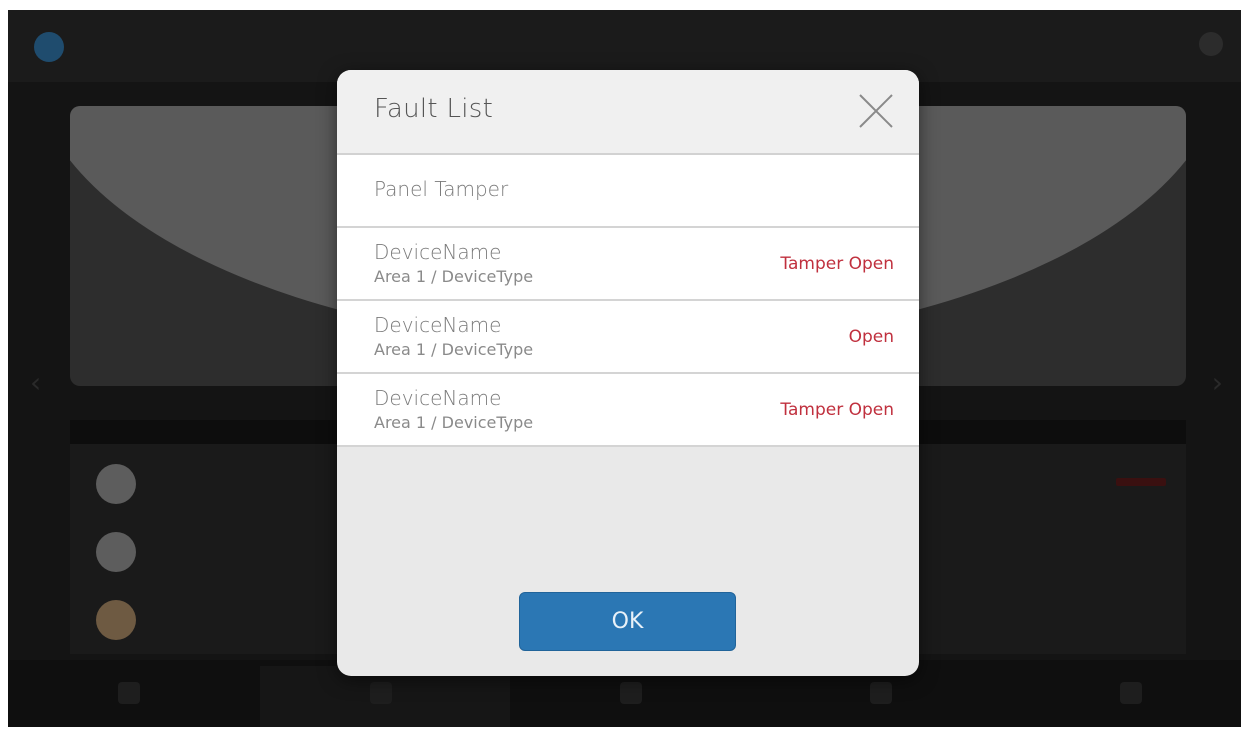 Image resolution: width=1249 pixels, height=729 pixels. What do you see at coordinates (49, 47) in the screenshot?
I see `app-logo-icon` at bounding box center [49, 47].